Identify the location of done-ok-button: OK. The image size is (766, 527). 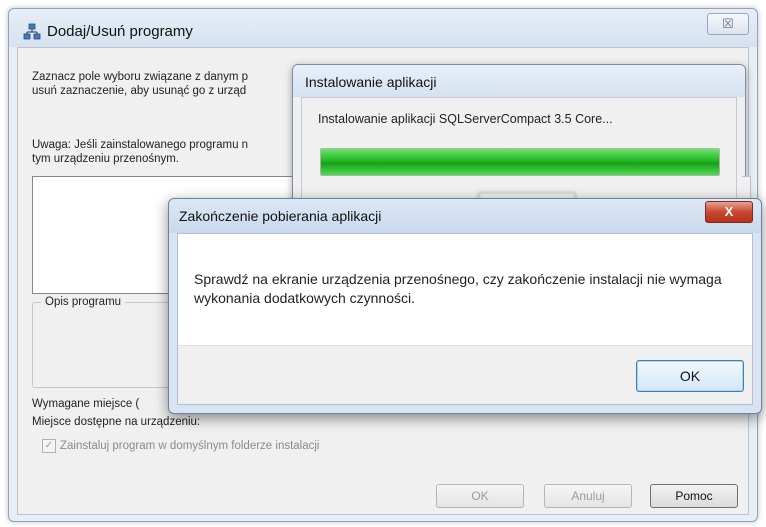
(690, 376).